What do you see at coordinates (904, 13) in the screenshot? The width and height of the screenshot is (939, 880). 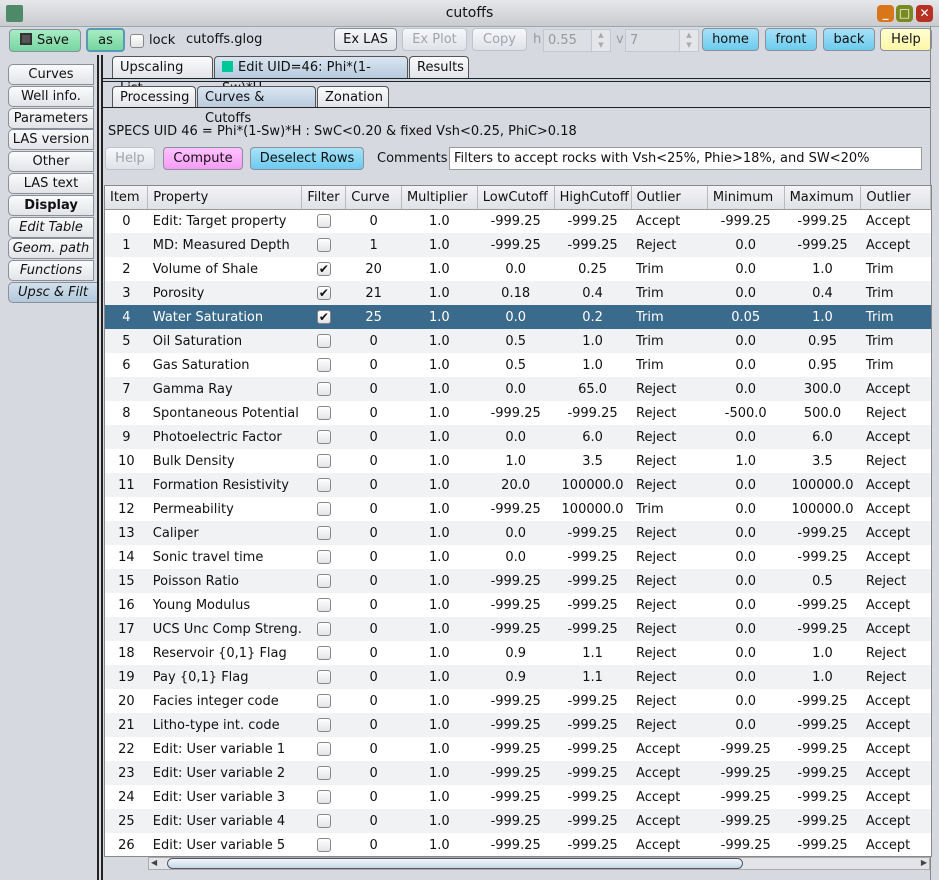 I see `maximize-icon: □` at bounding box center [904, 13].